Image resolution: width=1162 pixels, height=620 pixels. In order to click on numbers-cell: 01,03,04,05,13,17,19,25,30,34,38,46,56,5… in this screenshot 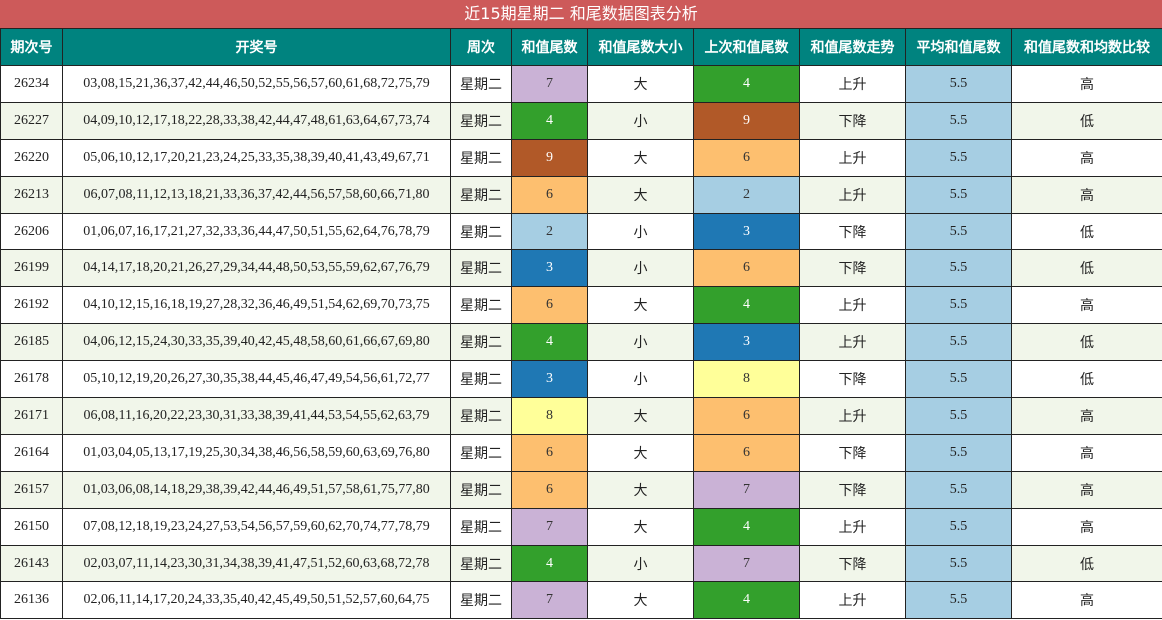, I will do `click(256, 452)`.